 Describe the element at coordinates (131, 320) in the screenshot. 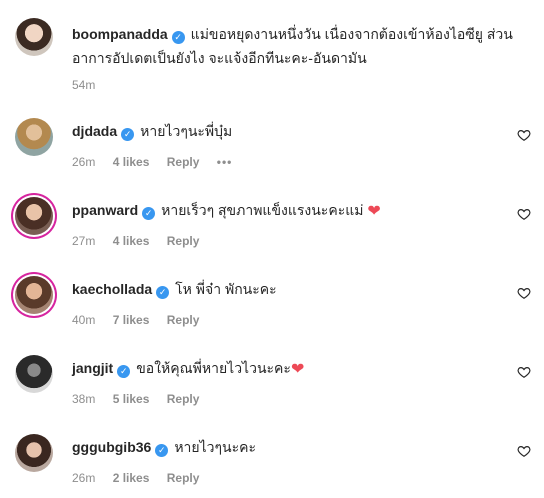

I see `comment-likes: 7 likes` at that location.